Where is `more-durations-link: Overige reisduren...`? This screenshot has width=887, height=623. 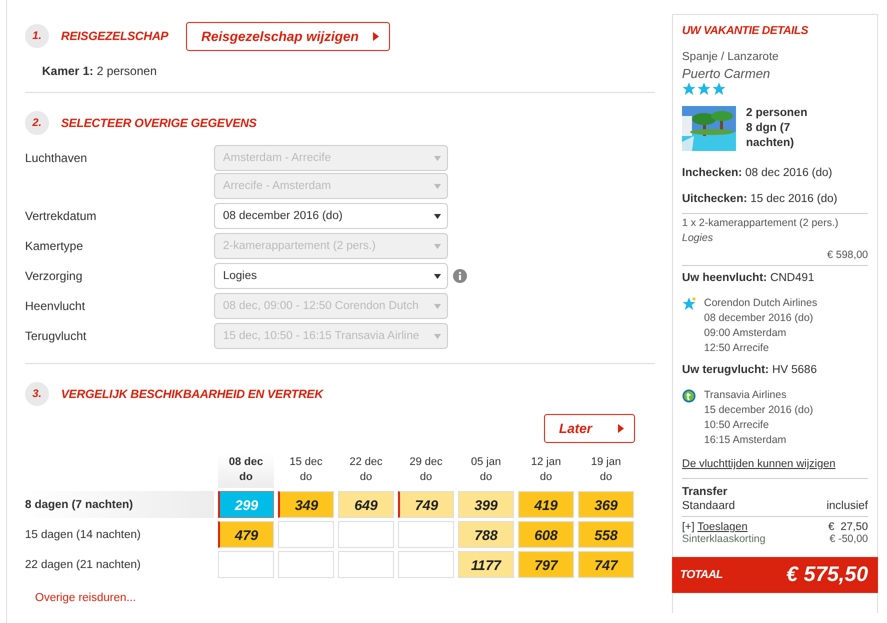
more-durations-link: Overige reisduren... is located at coordinates (85, 598).